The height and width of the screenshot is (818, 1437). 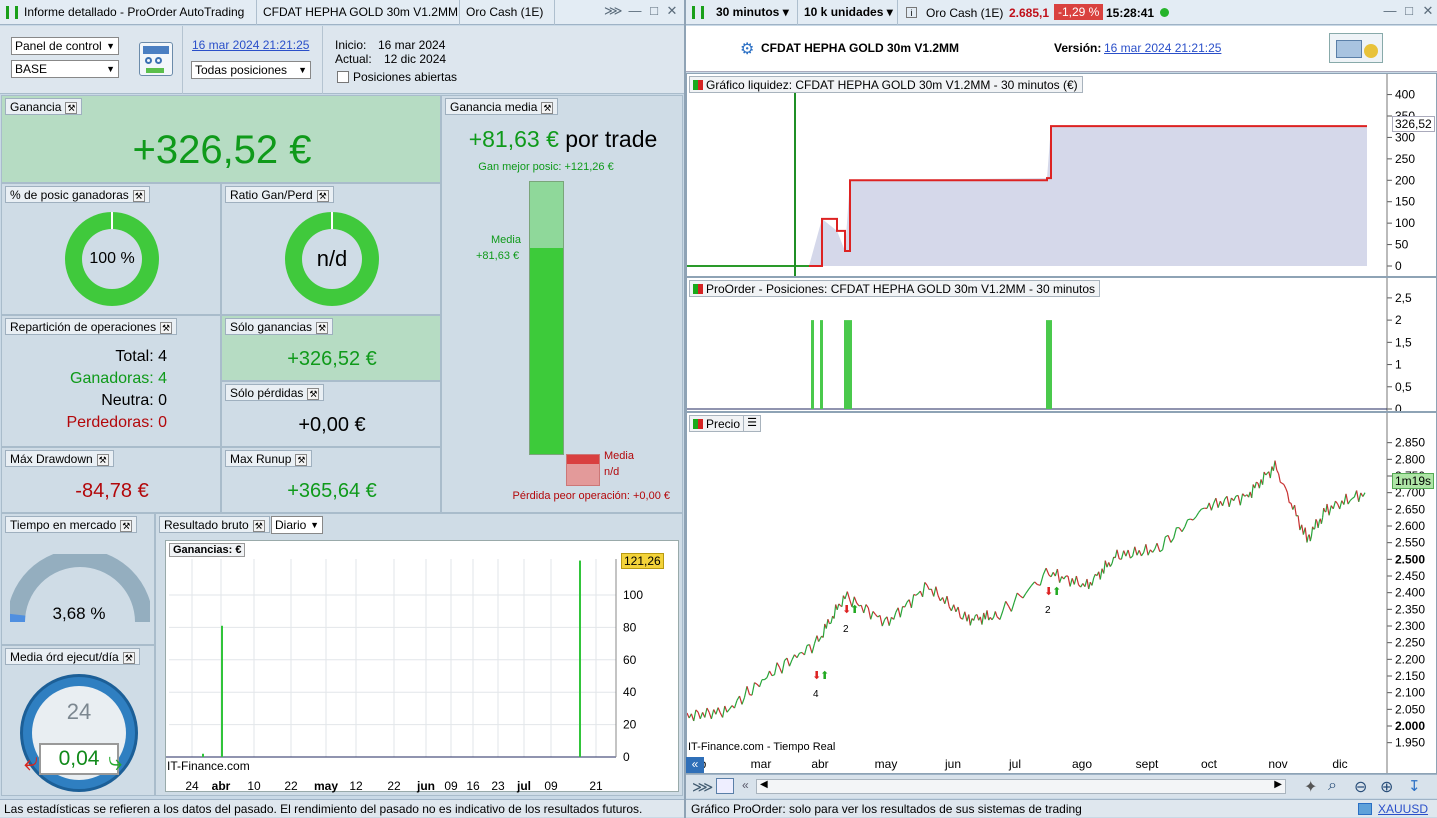 What do you see at coordinates (1061, 777) in the screenshot?
I see `chart-bottom-toolbar: « ⋙ « ◀ ▶ ✦ ⌕ ⊖ ⊕ ↧` at bounding box center [1061, 777].